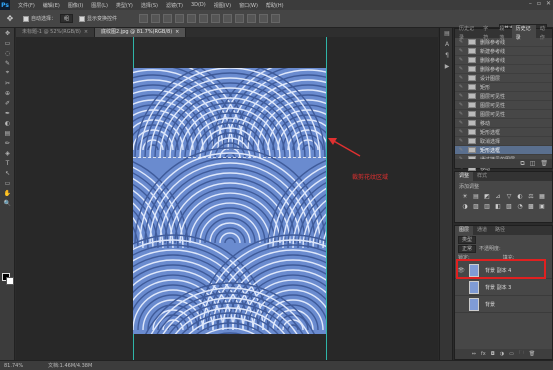  I want to click on document-size: 文档:1.46M/4.38M, so click(60, 365).